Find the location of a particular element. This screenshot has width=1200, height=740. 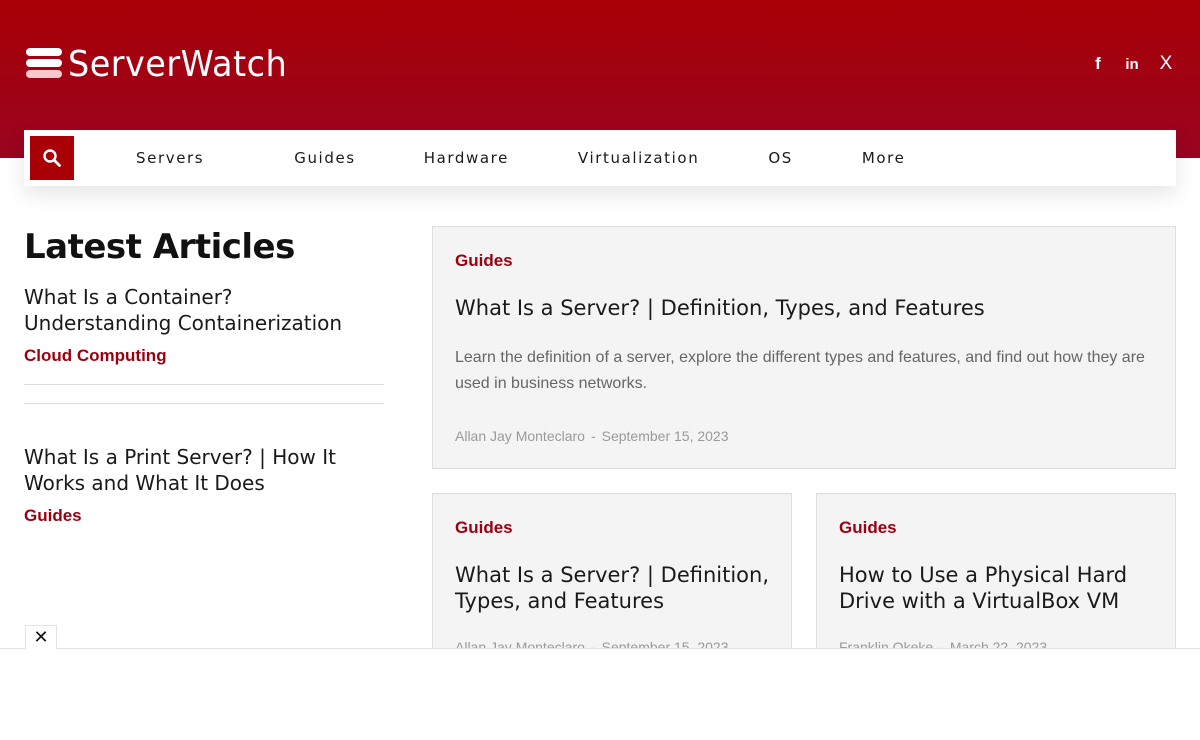

latest-articles-heading: Latest Articles is located at coordinates (159, 247).